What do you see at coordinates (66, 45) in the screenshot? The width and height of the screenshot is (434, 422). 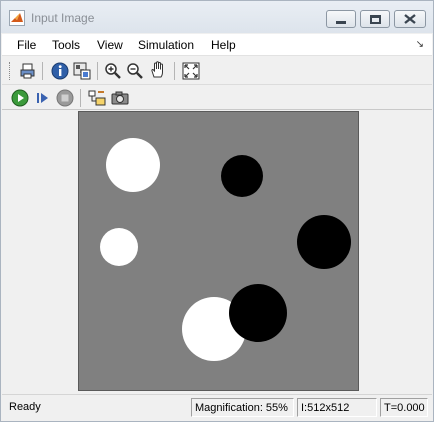 I see `menu-tools: Tools` at bounding box center [66, 45].